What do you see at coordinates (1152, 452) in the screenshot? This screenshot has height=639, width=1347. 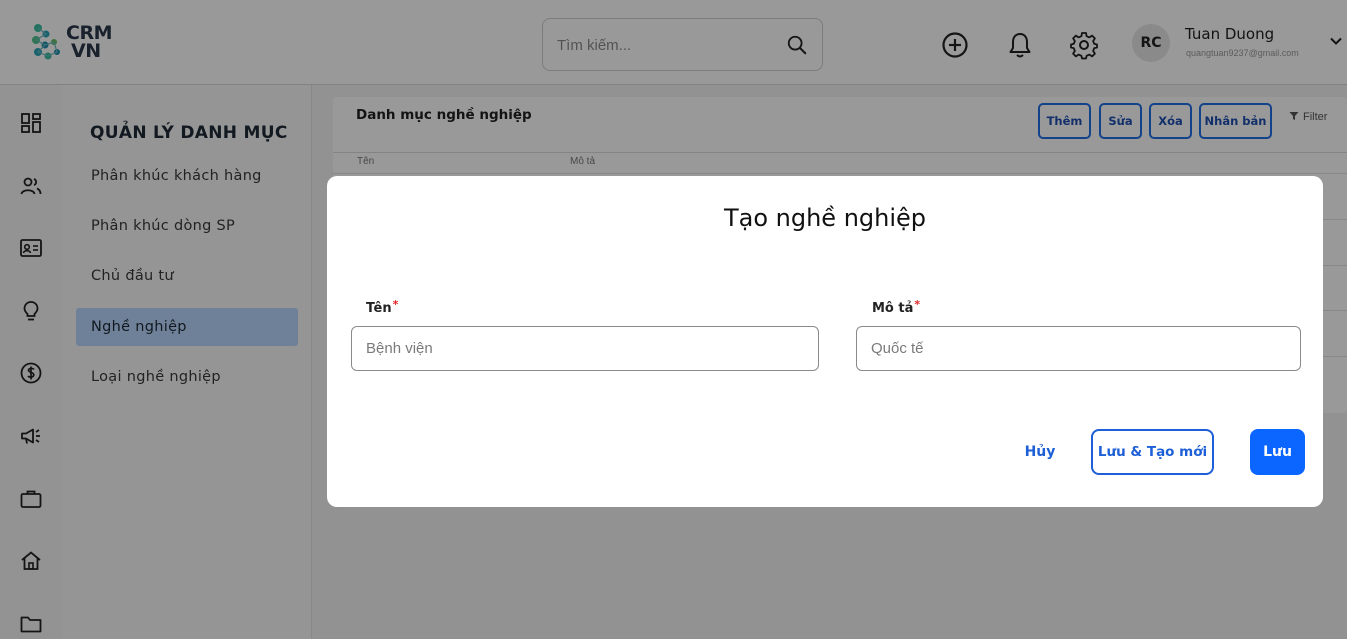 I see `save-and-new-button: Lưu & Tạo mới` at bounding box center [1152, 452].